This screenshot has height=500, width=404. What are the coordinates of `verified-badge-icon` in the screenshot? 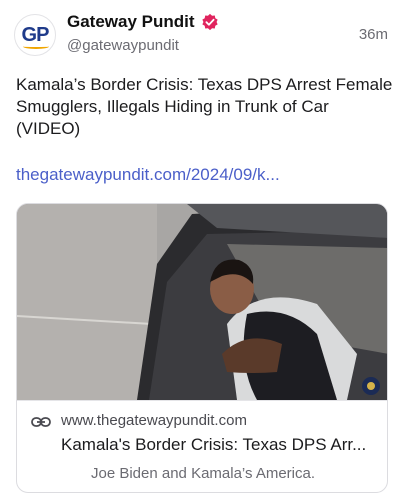 It's located at (209, 22).